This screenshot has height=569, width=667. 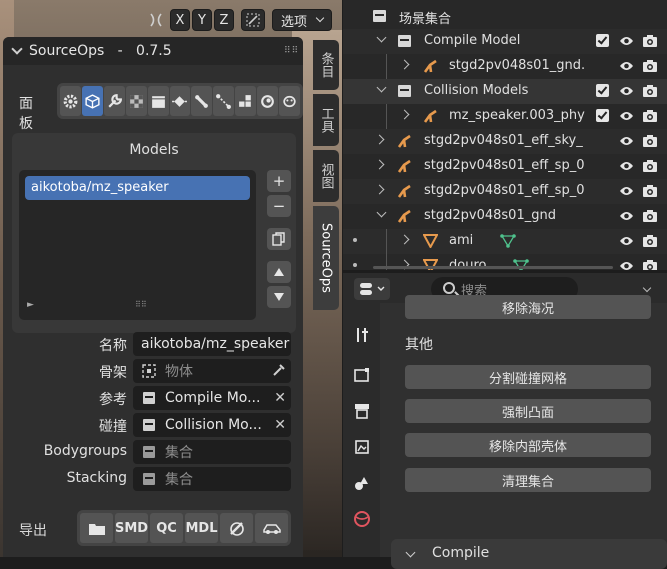 I want to click on tab-view: 视图, so click(x=326, y=176).